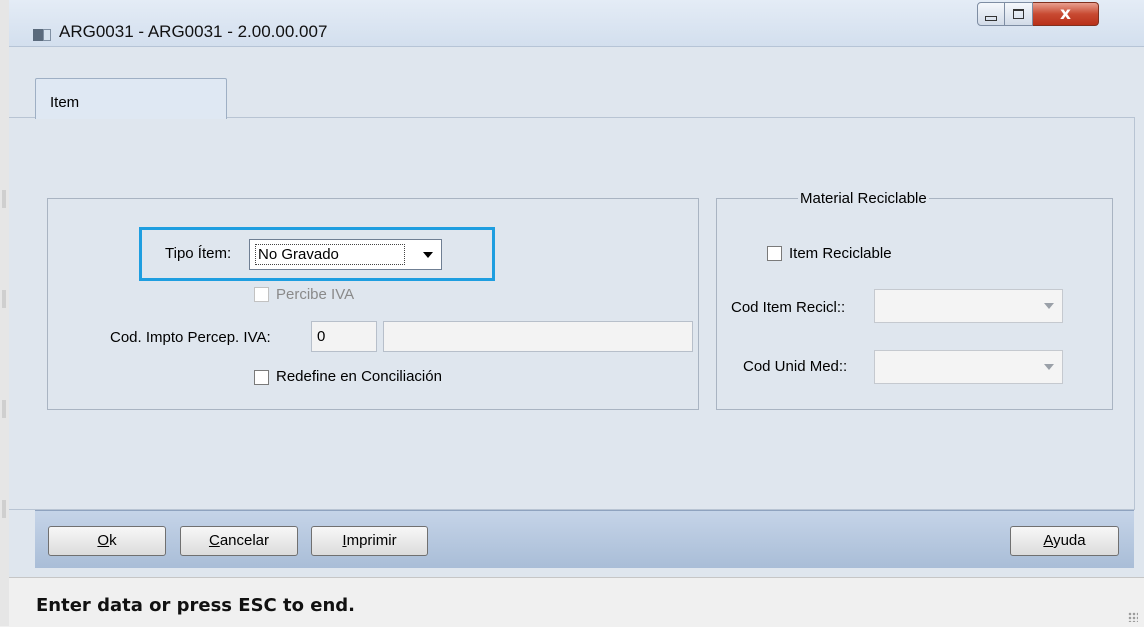  I want to click on status-bar: Enter data or press ESC to end., so click(576, 602).